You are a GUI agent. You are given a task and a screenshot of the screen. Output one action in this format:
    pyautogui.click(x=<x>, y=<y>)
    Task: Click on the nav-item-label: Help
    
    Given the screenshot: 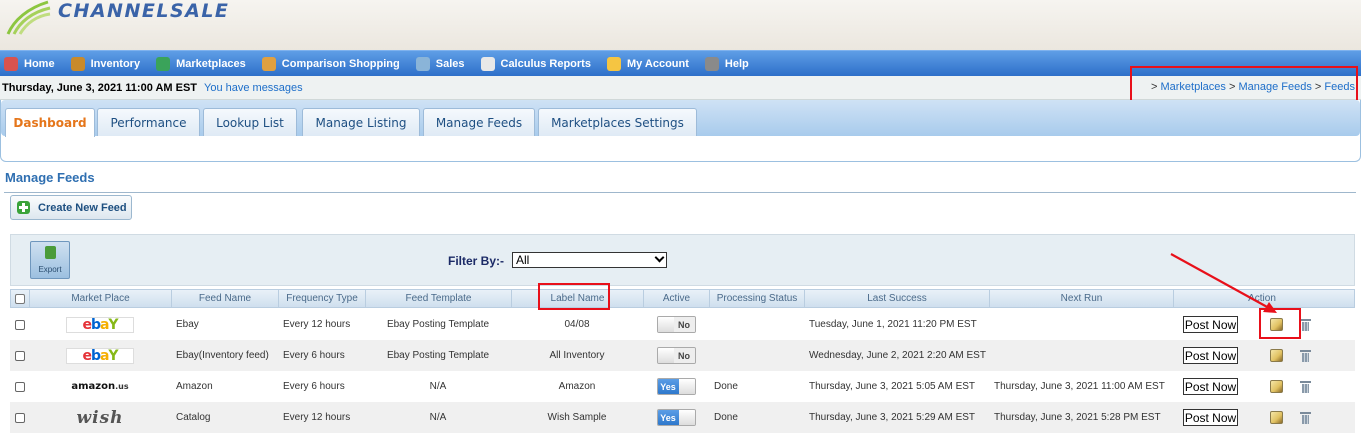 What is the action you would take?
    pyautogui.click(x=736, y=63)
    